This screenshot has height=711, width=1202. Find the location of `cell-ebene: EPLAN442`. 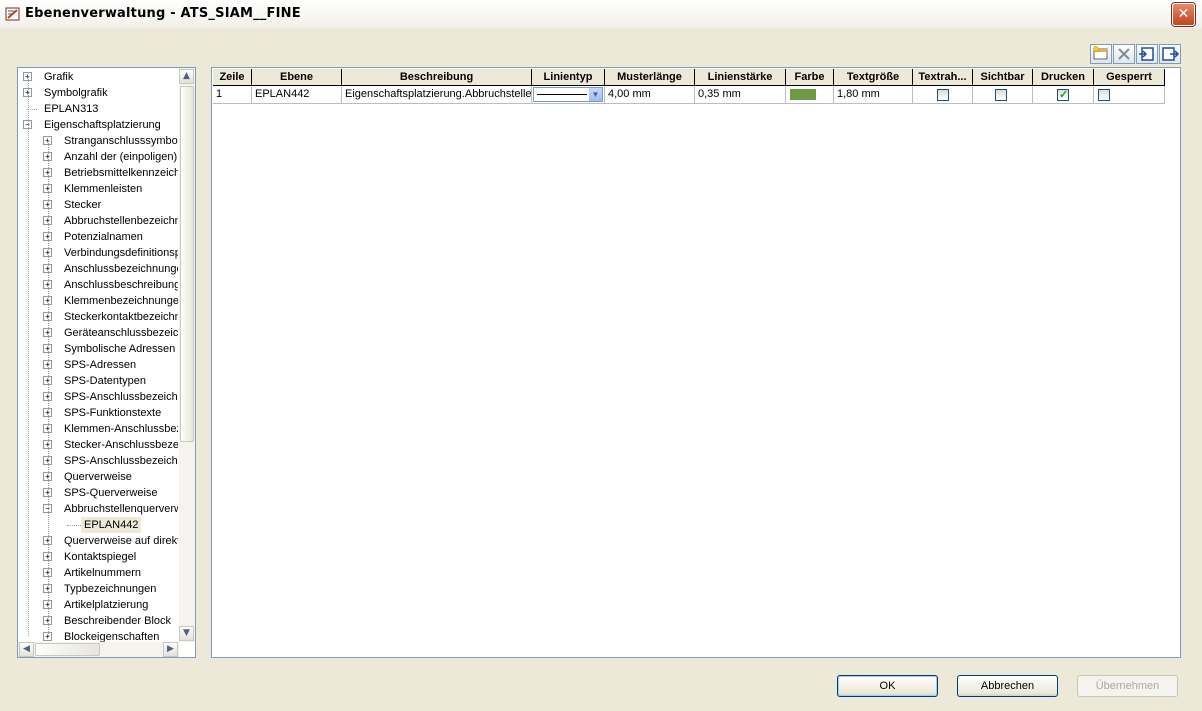

cell-ebene: EPLAN442 is located at coordinates (297, 95).